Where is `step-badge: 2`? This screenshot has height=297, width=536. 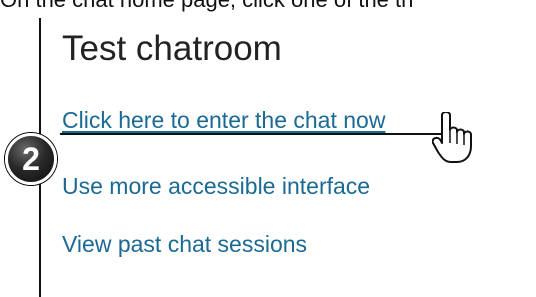
step-badge: 2 is located at coordinates (31, 159).